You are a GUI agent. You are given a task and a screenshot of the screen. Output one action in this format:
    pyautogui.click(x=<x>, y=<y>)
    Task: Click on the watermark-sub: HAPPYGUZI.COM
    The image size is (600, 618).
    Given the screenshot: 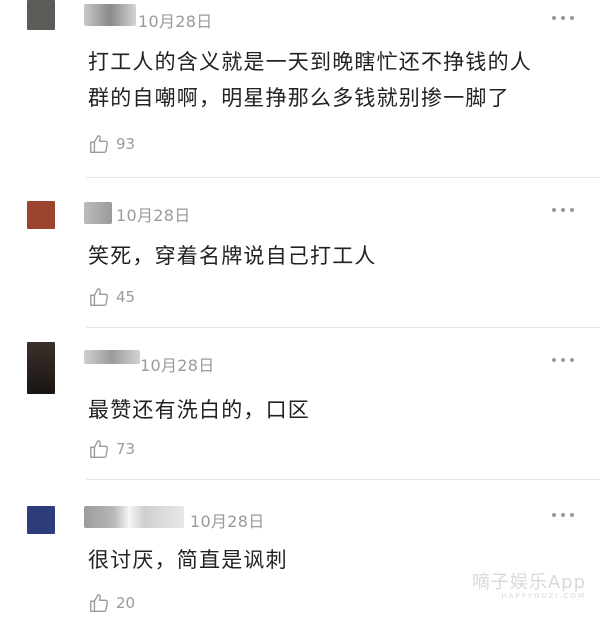 What is the action you would take?
    pyautogui.click(x=543, y=596)
    